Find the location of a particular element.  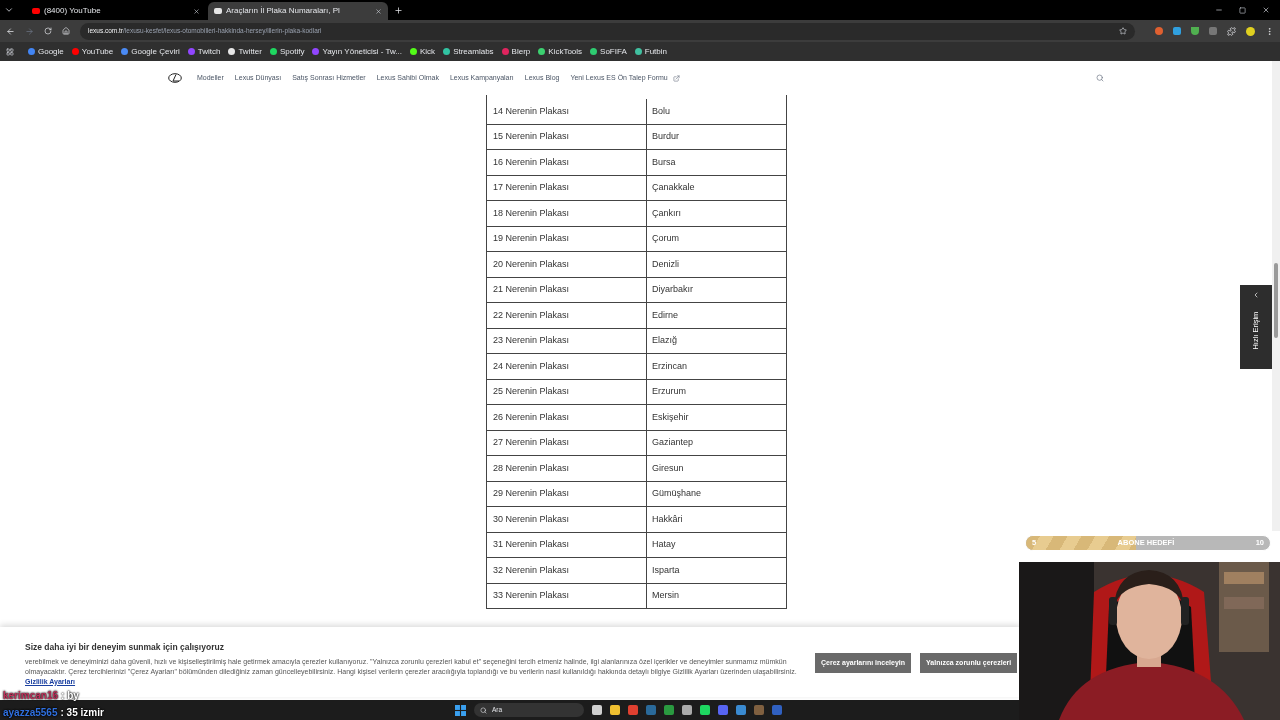

table-cell-text: Burdur is located at coordinates (665, 136).